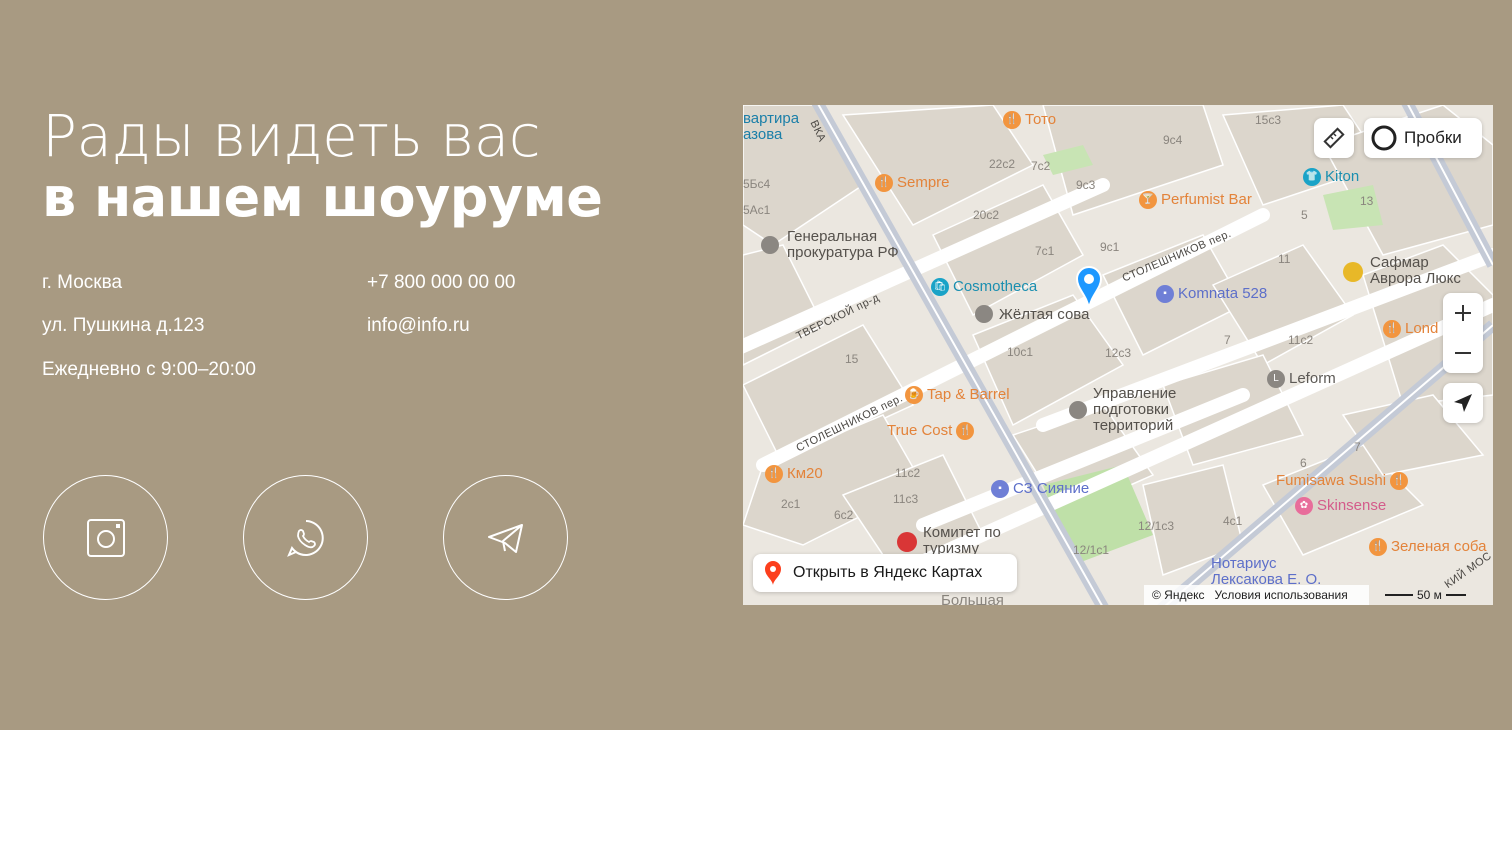 Image resolution: width=1512 pixels, height=842 pixels. Describe the element at coordinates (1173, 140) in the screenshot. I see `house-number: 9с4` at that location.